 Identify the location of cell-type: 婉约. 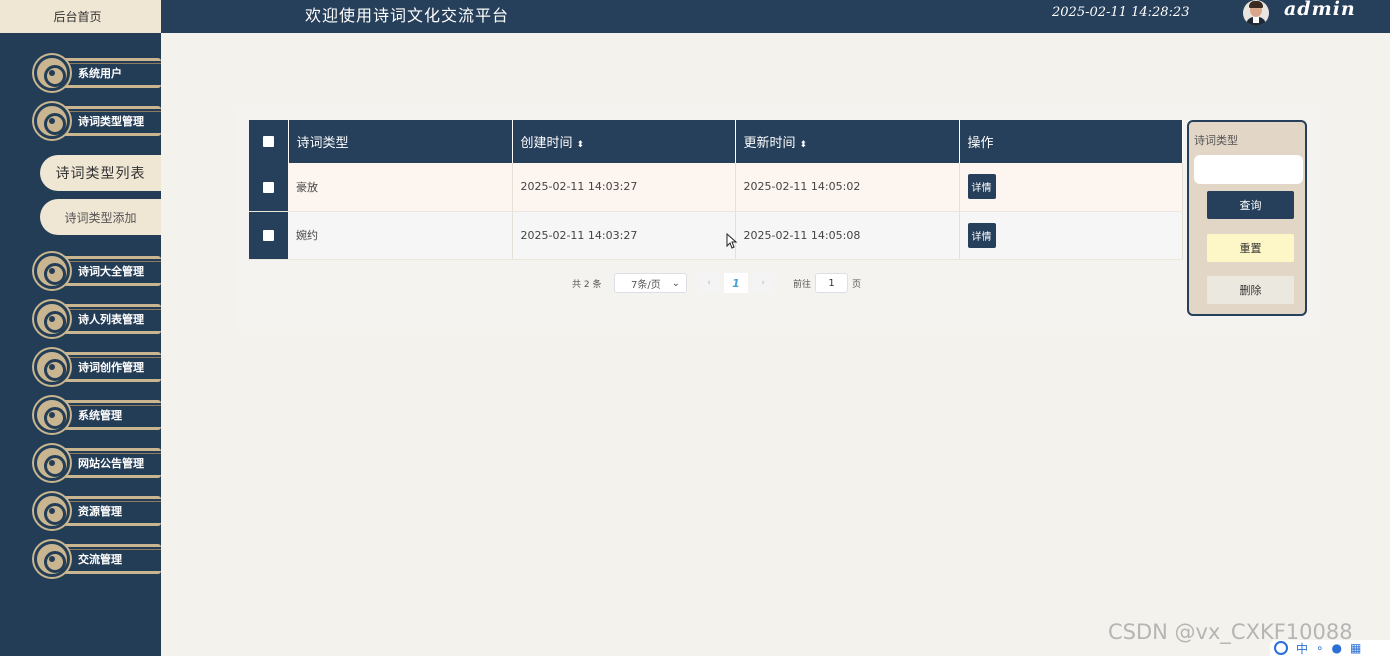
(400, 235).